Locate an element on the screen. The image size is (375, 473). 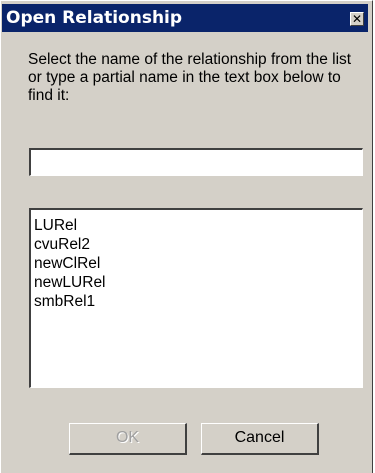
window-title: Open Relationship is located at coordinates (94, 18).